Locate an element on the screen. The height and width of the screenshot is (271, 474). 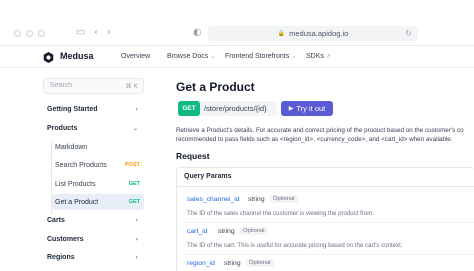
browser-toolbar: ▭ ‹ › ◐ 🔒 medusa.apidog.io ↻ is located at coordinates (237, 34).